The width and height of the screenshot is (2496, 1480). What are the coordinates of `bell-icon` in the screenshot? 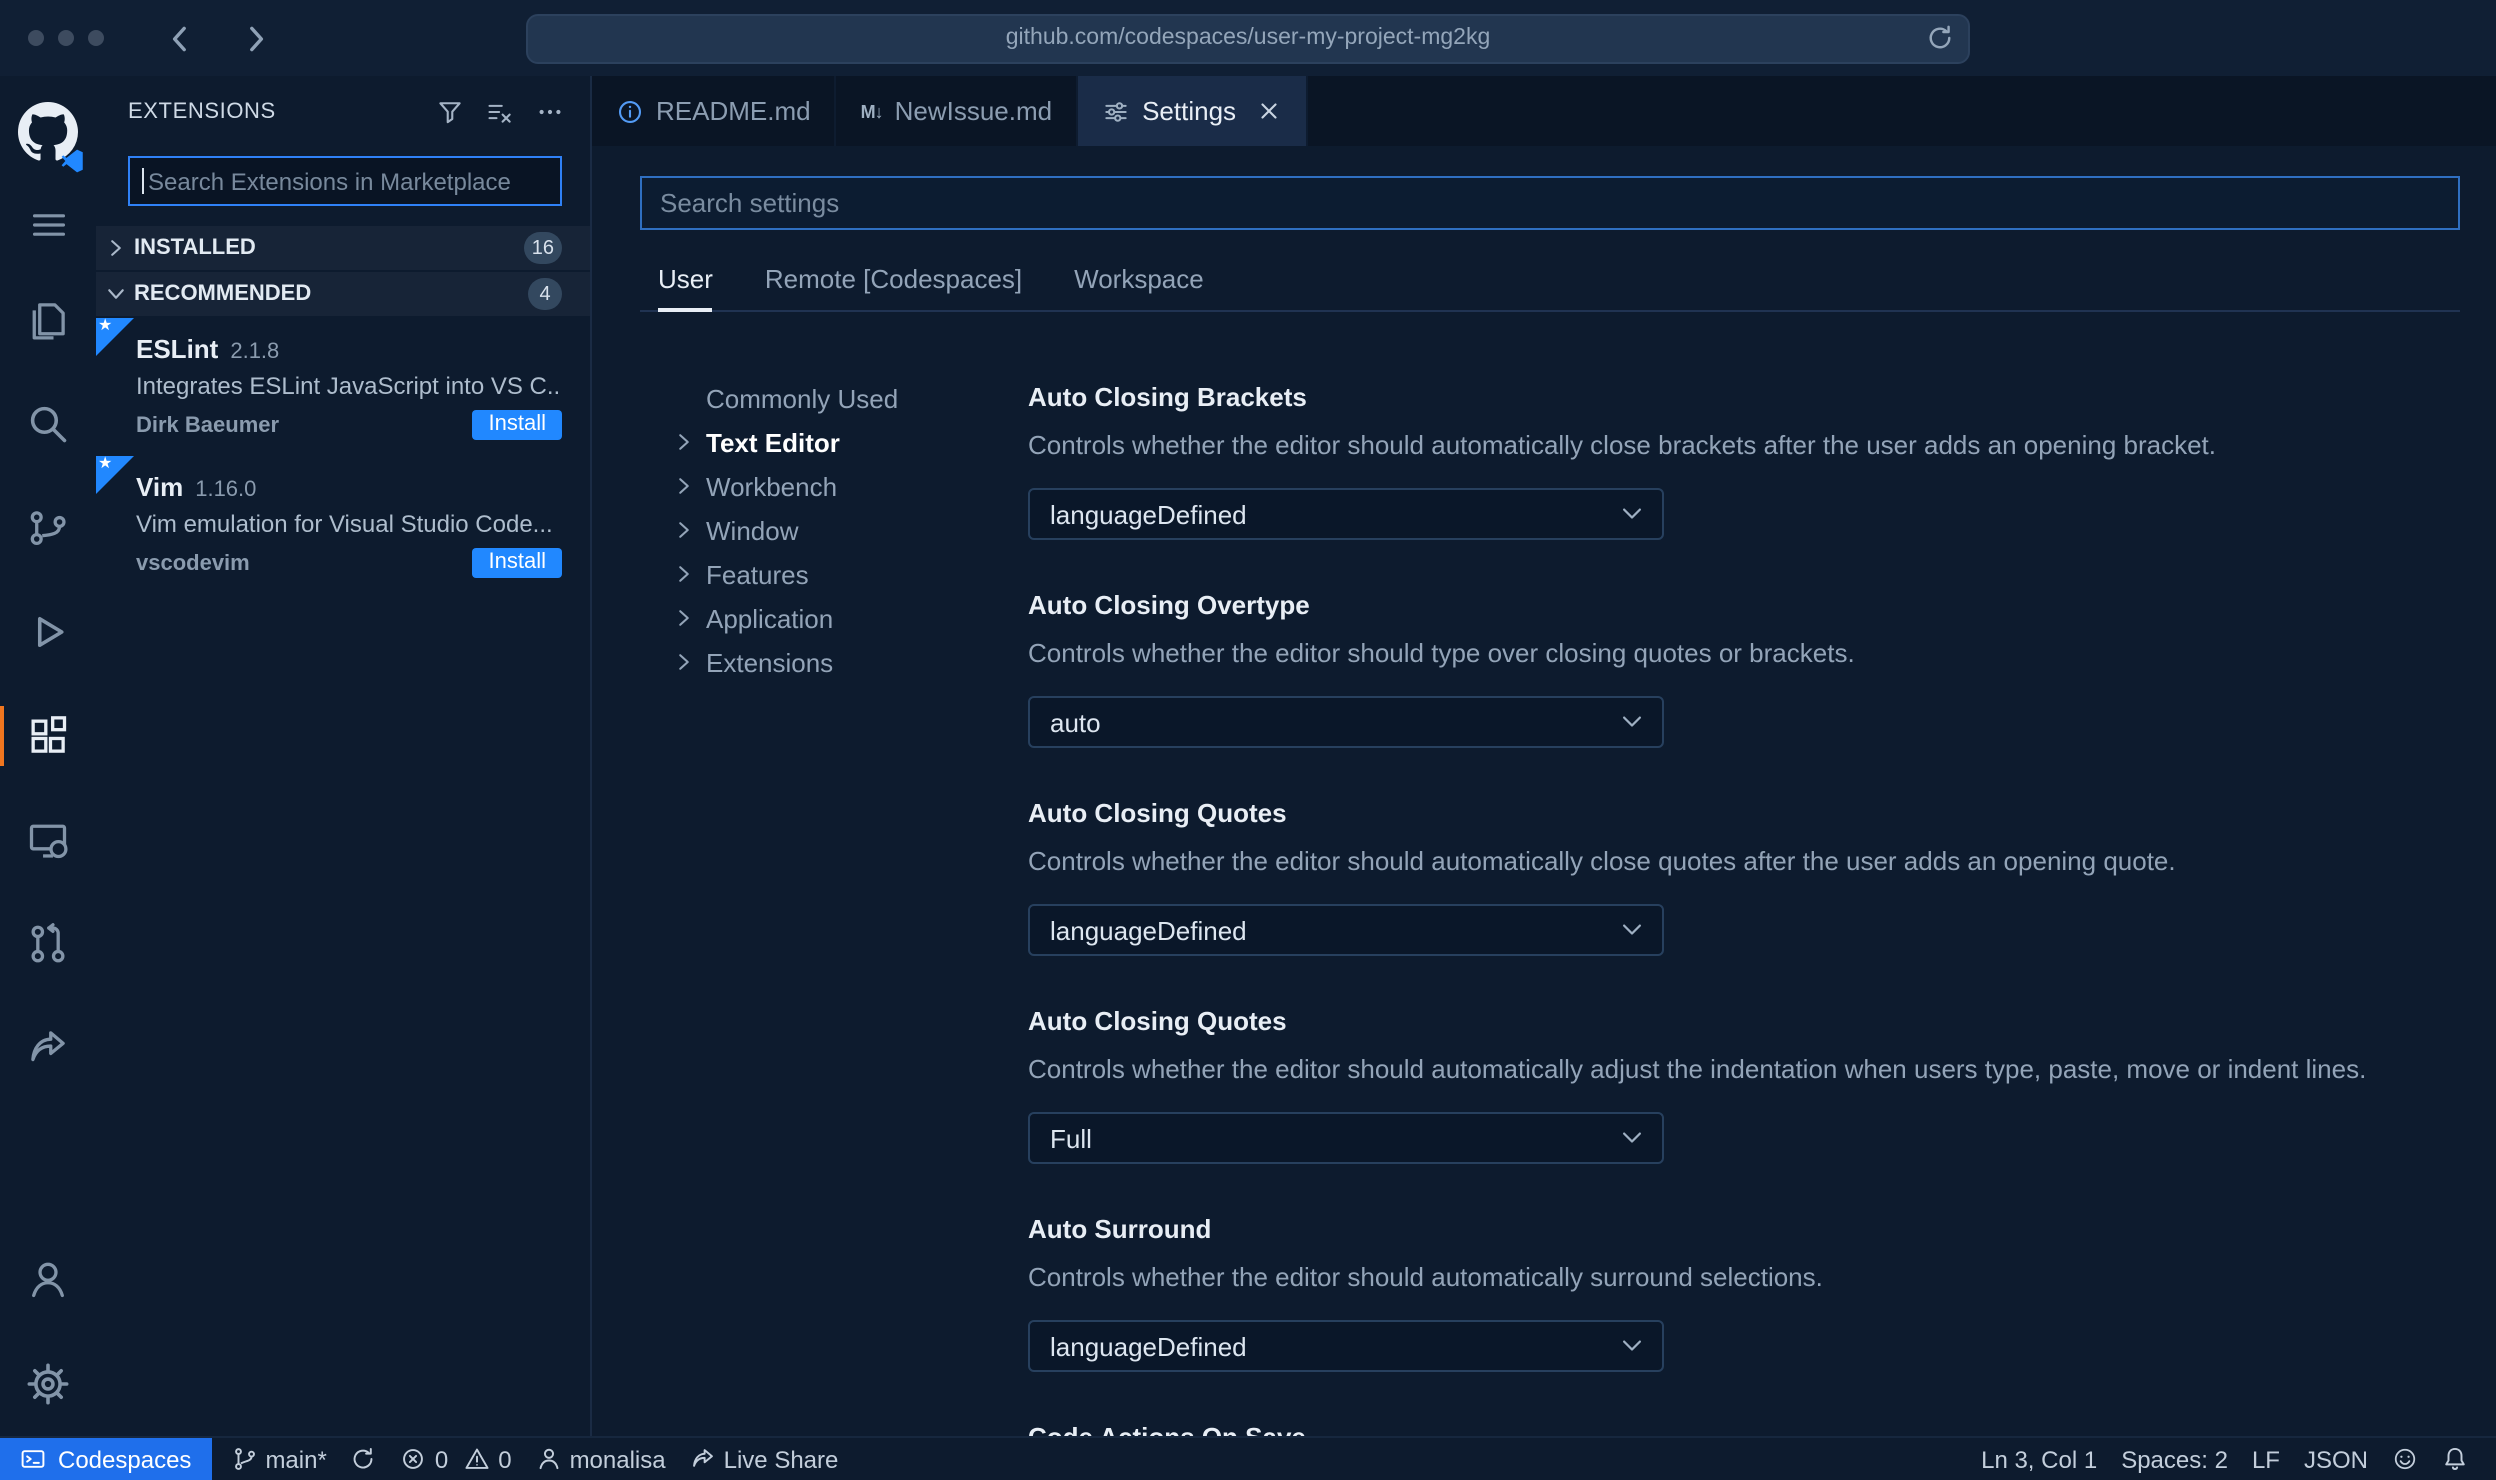 It's located at (2455, 1459).